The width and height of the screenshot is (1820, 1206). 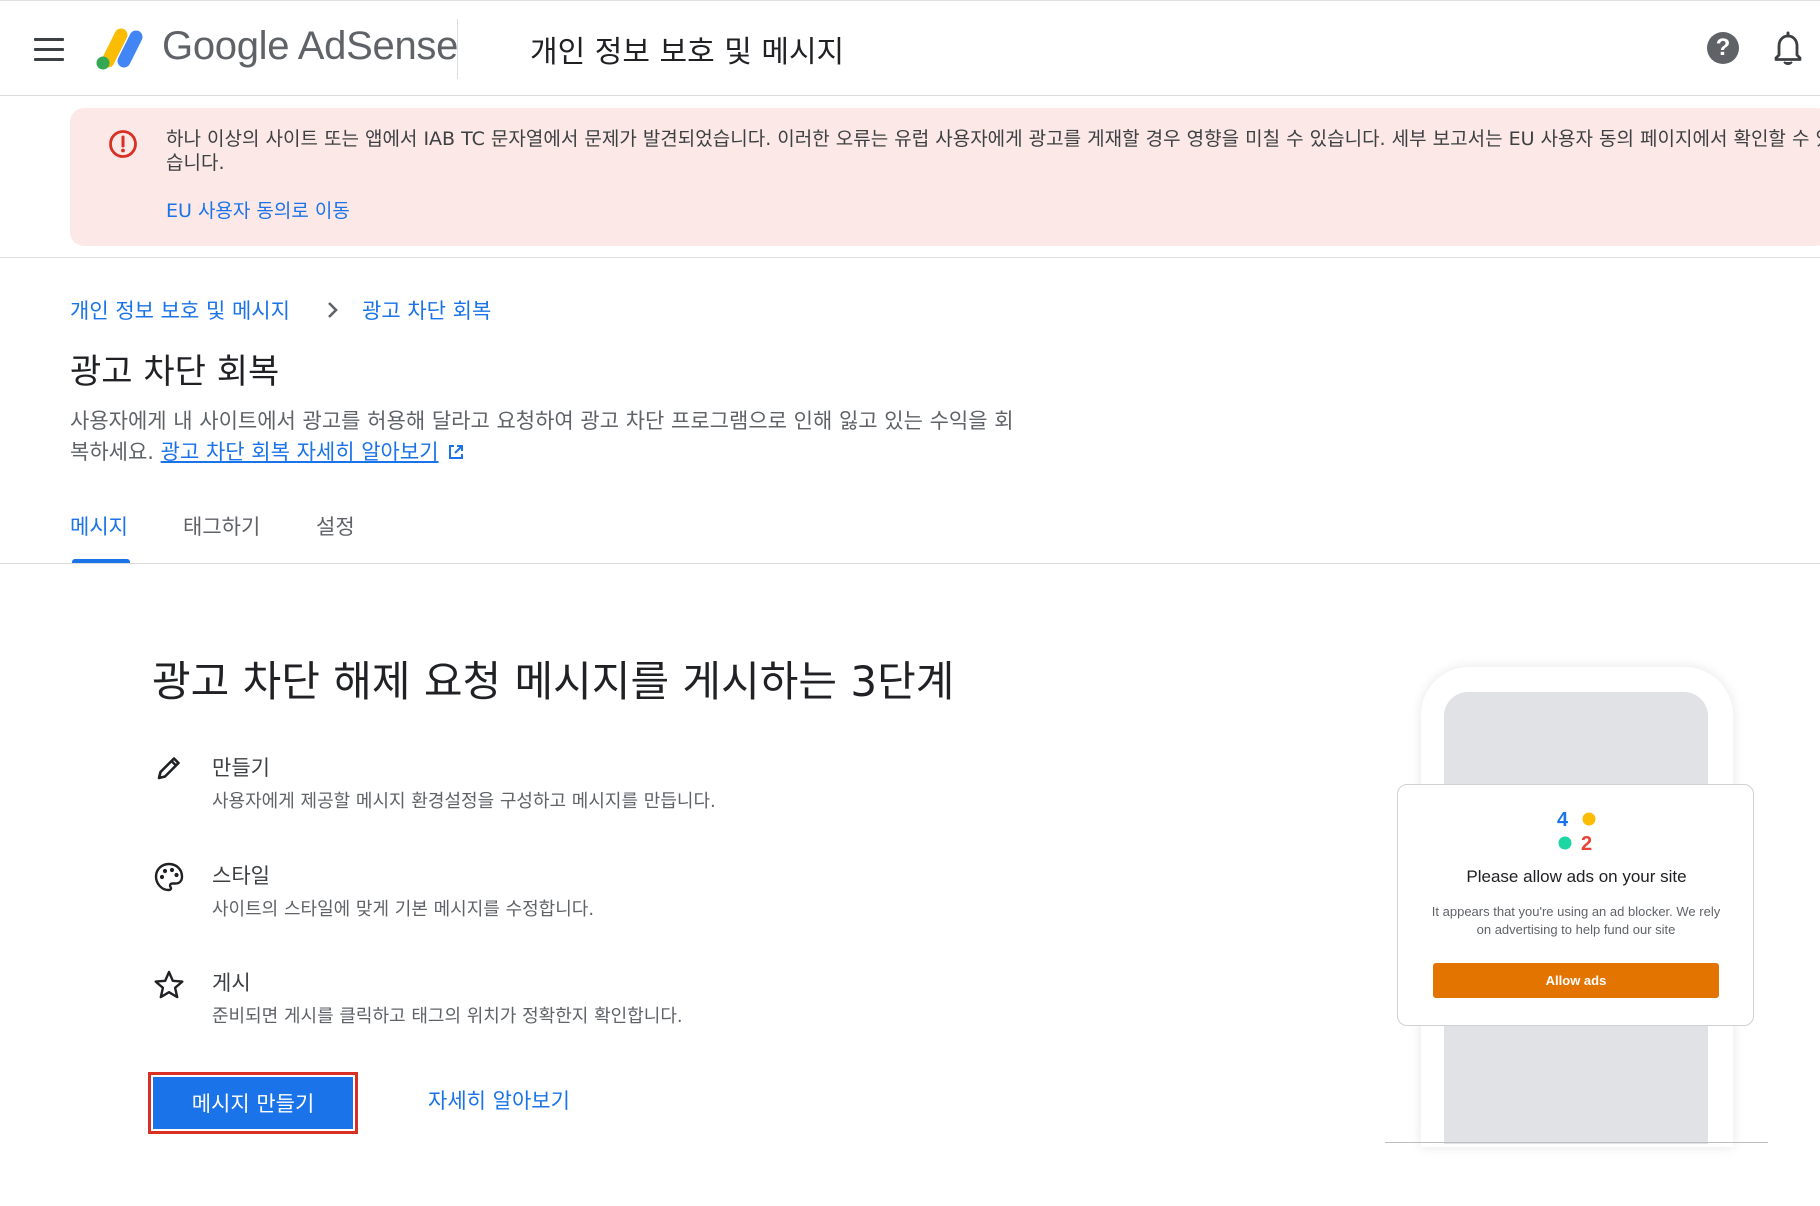 What do you see at coordinates (447, 1016) in the screenshot?
I see `step-publish-description: 준비되면 게시를 클릭하고 태그의 위치가 정확한지 확인합니다.` at bounding box center [447, 1016].